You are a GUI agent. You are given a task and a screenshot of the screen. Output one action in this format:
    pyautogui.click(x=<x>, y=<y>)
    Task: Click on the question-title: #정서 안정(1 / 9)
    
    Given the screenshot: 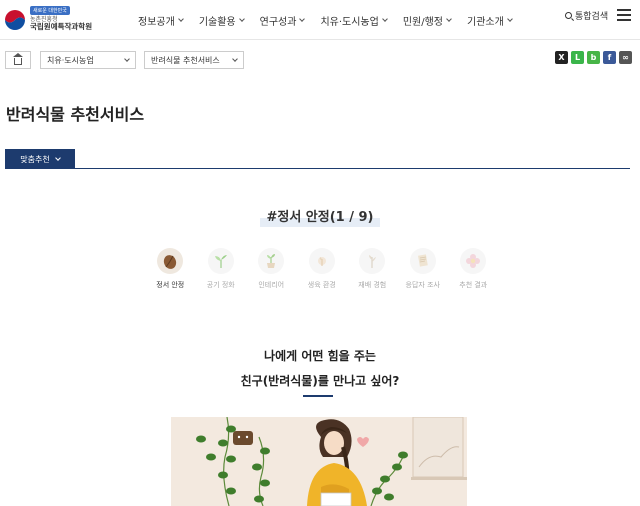 What is the action you would take?
    pyautogui.click(x=320, y=215)
    